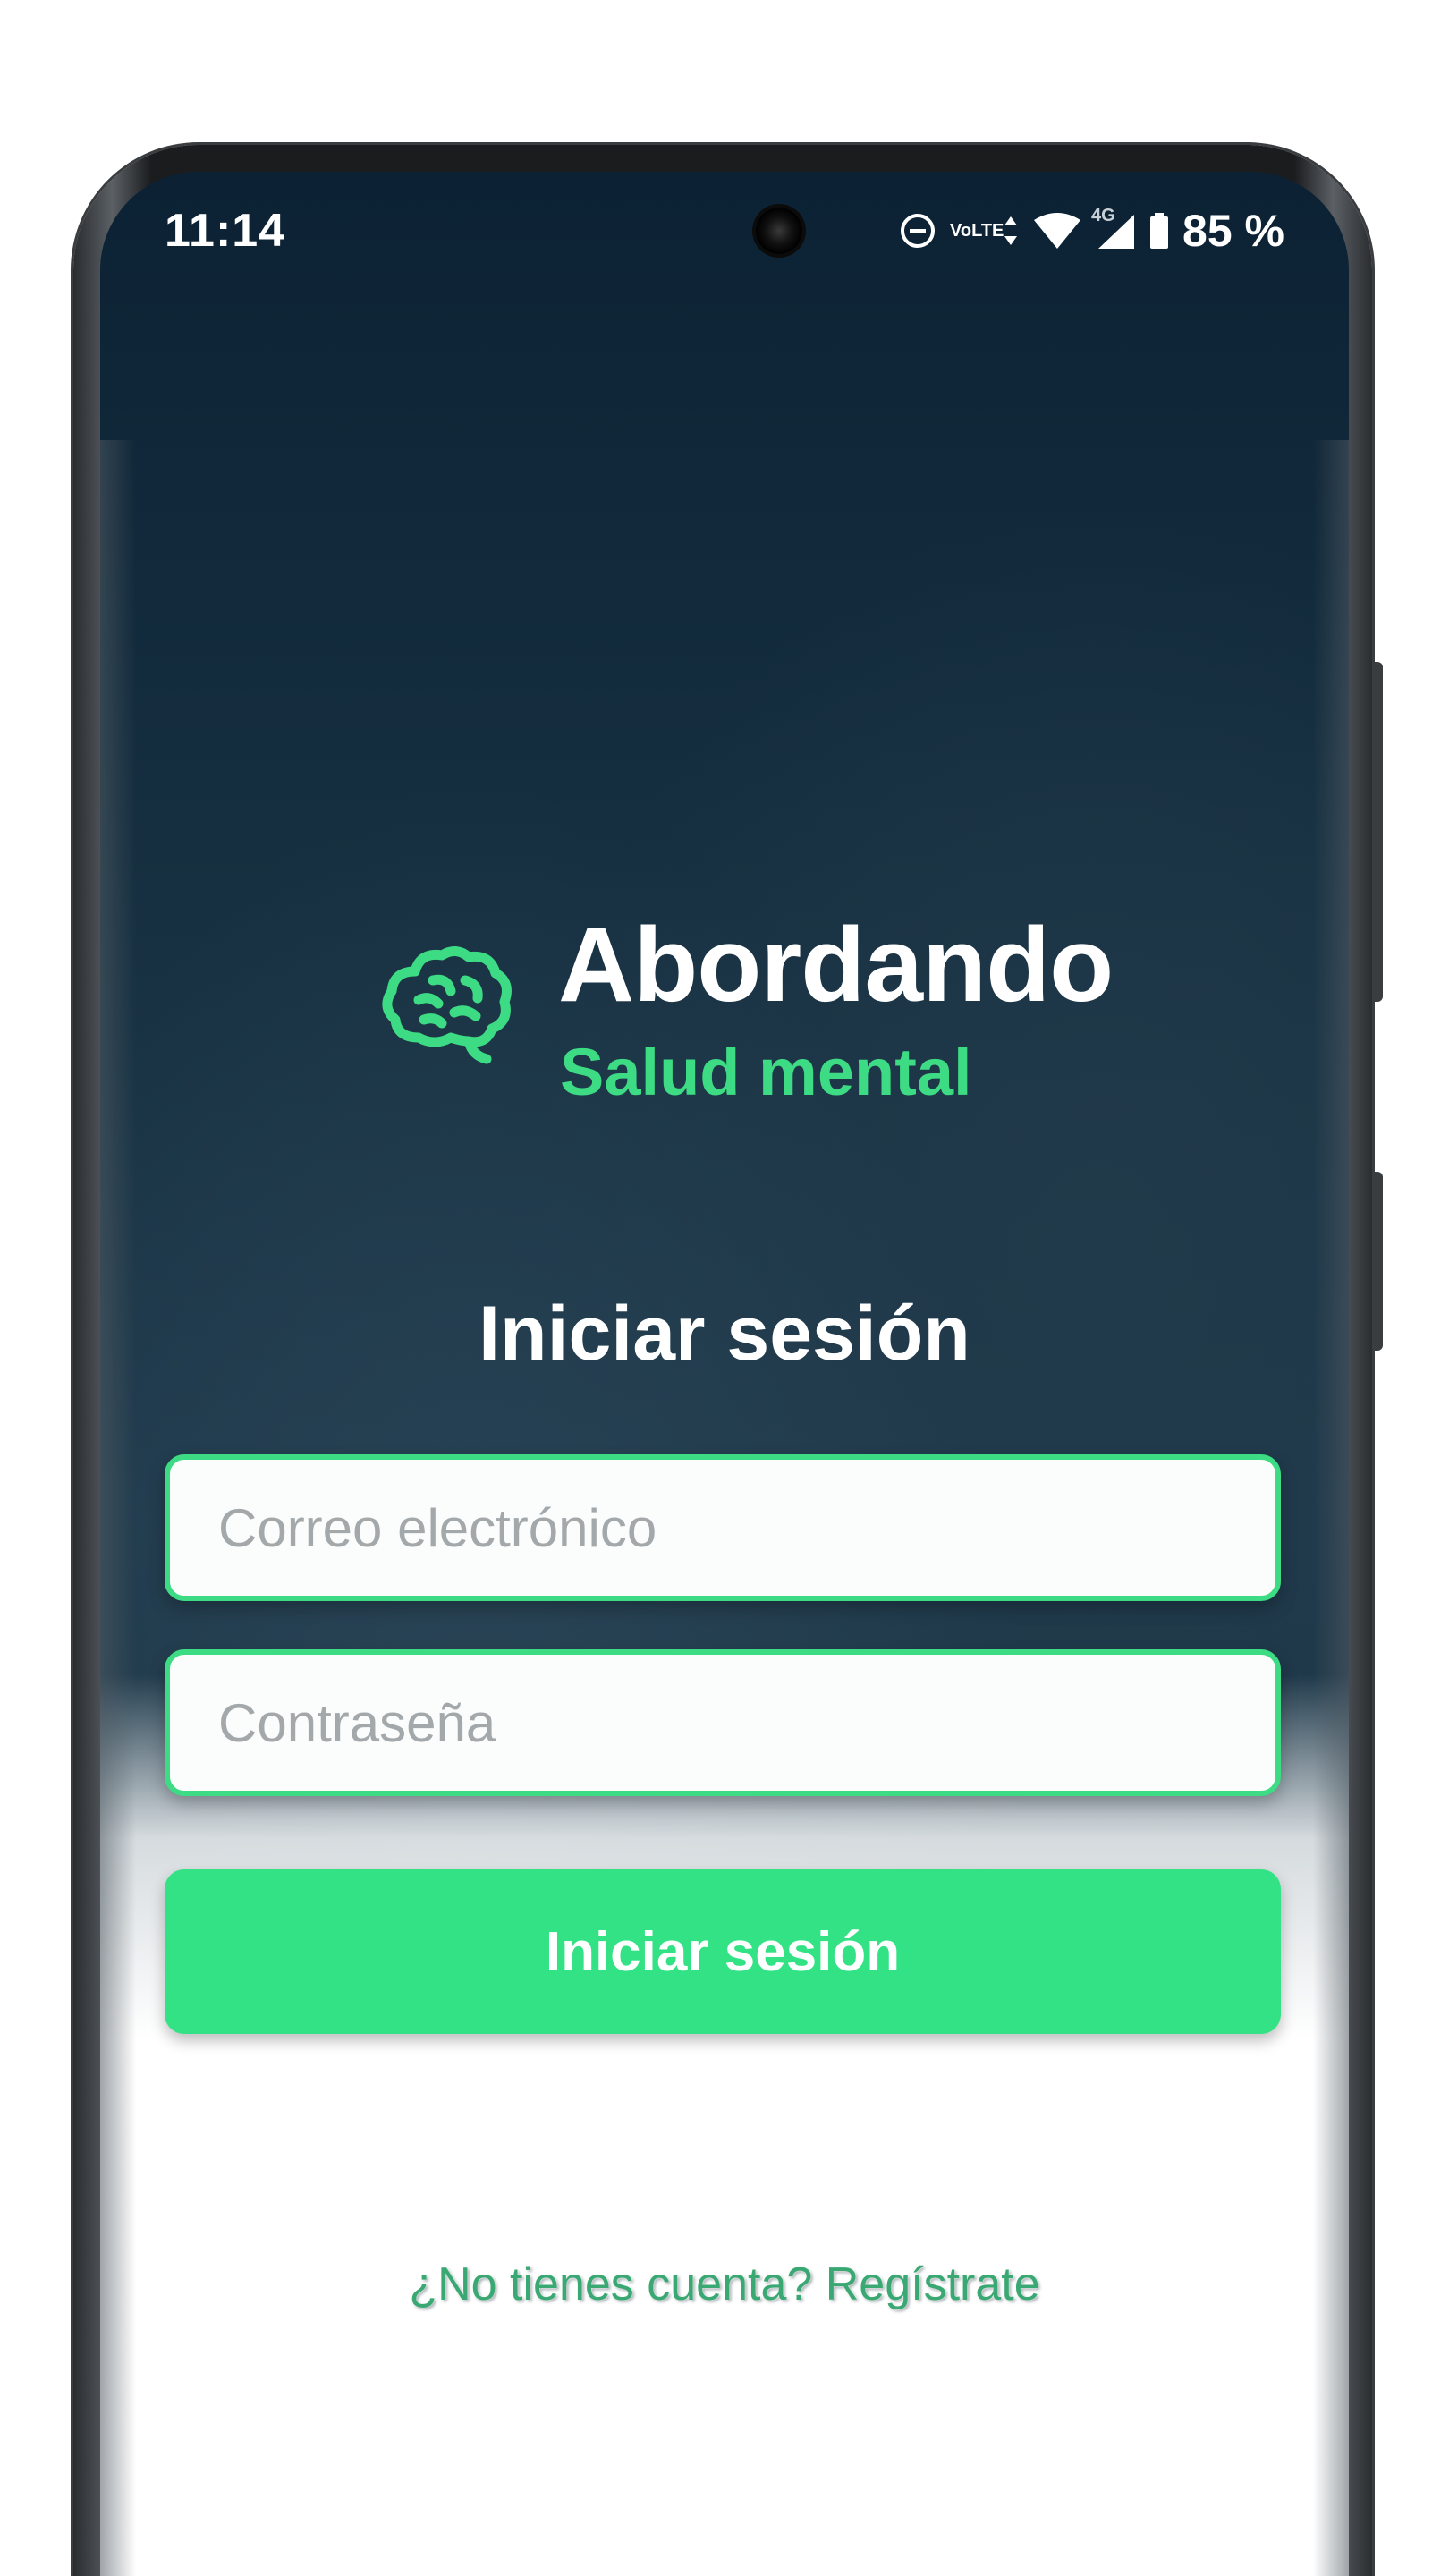 Image resolution: width=1449 pixels, height=2576 pixels. Describe the element at coordinates (1233, 231) in the screenshot. I see `battery-percent: 85 %` at that location.